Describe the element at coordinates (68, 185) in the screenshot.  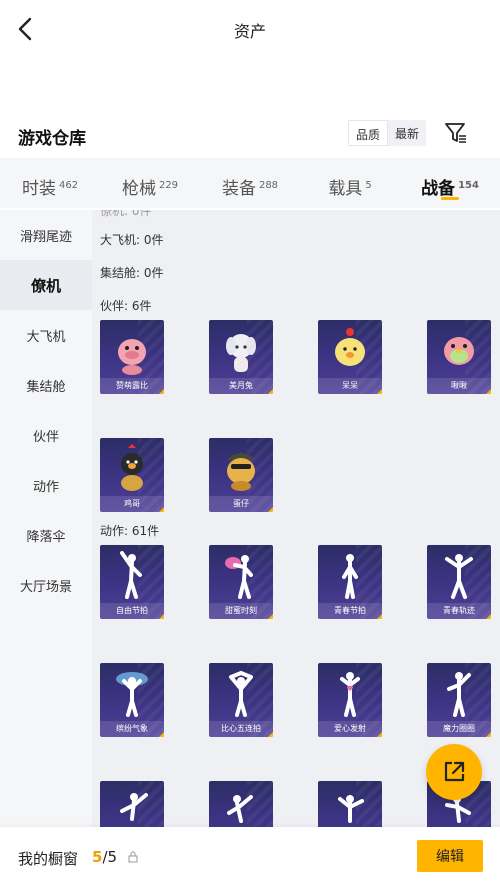
I see `tab-count: 462` at that location.